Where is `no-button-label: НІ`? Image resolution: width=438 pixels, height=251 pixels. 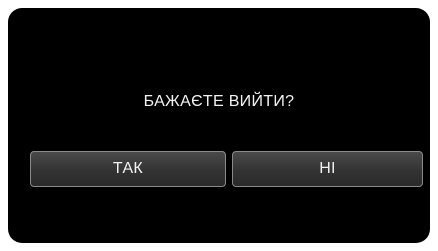 no-button-label: НІ is located at coordinates (327, 168).